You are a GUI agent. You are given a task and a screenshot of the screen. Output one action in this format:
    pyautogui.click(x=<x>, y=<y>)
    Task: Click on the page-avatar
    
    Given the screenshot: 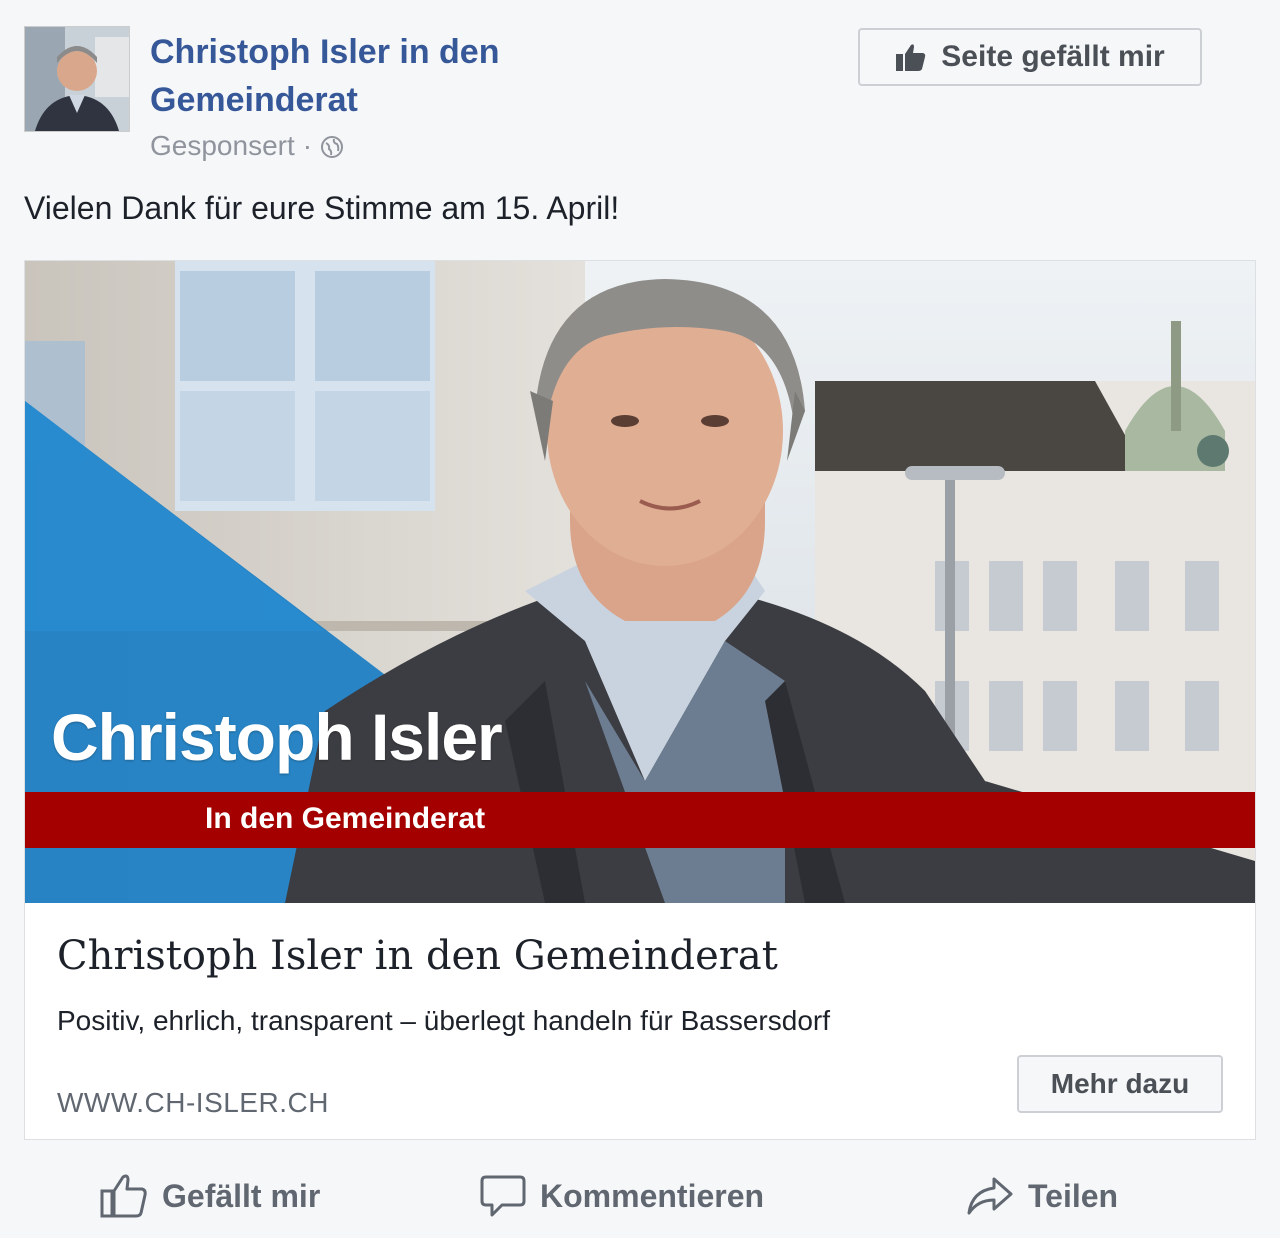 What is the action you would take?
    pyautogui.click(x=77, y=79)
    